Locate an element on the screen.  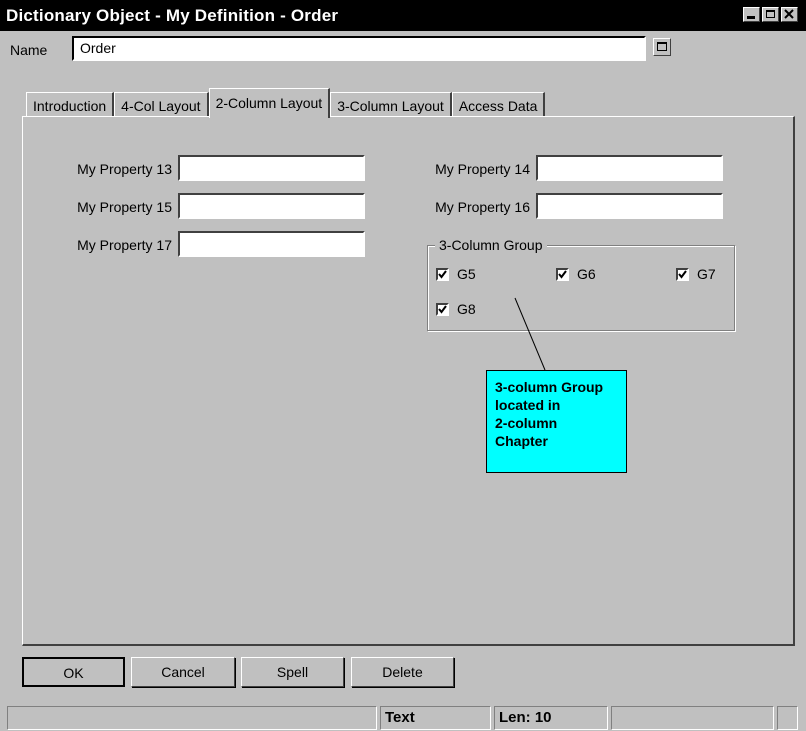
tab-2-column-layout: 2-Column Layout is located at coordinates (269, 103).